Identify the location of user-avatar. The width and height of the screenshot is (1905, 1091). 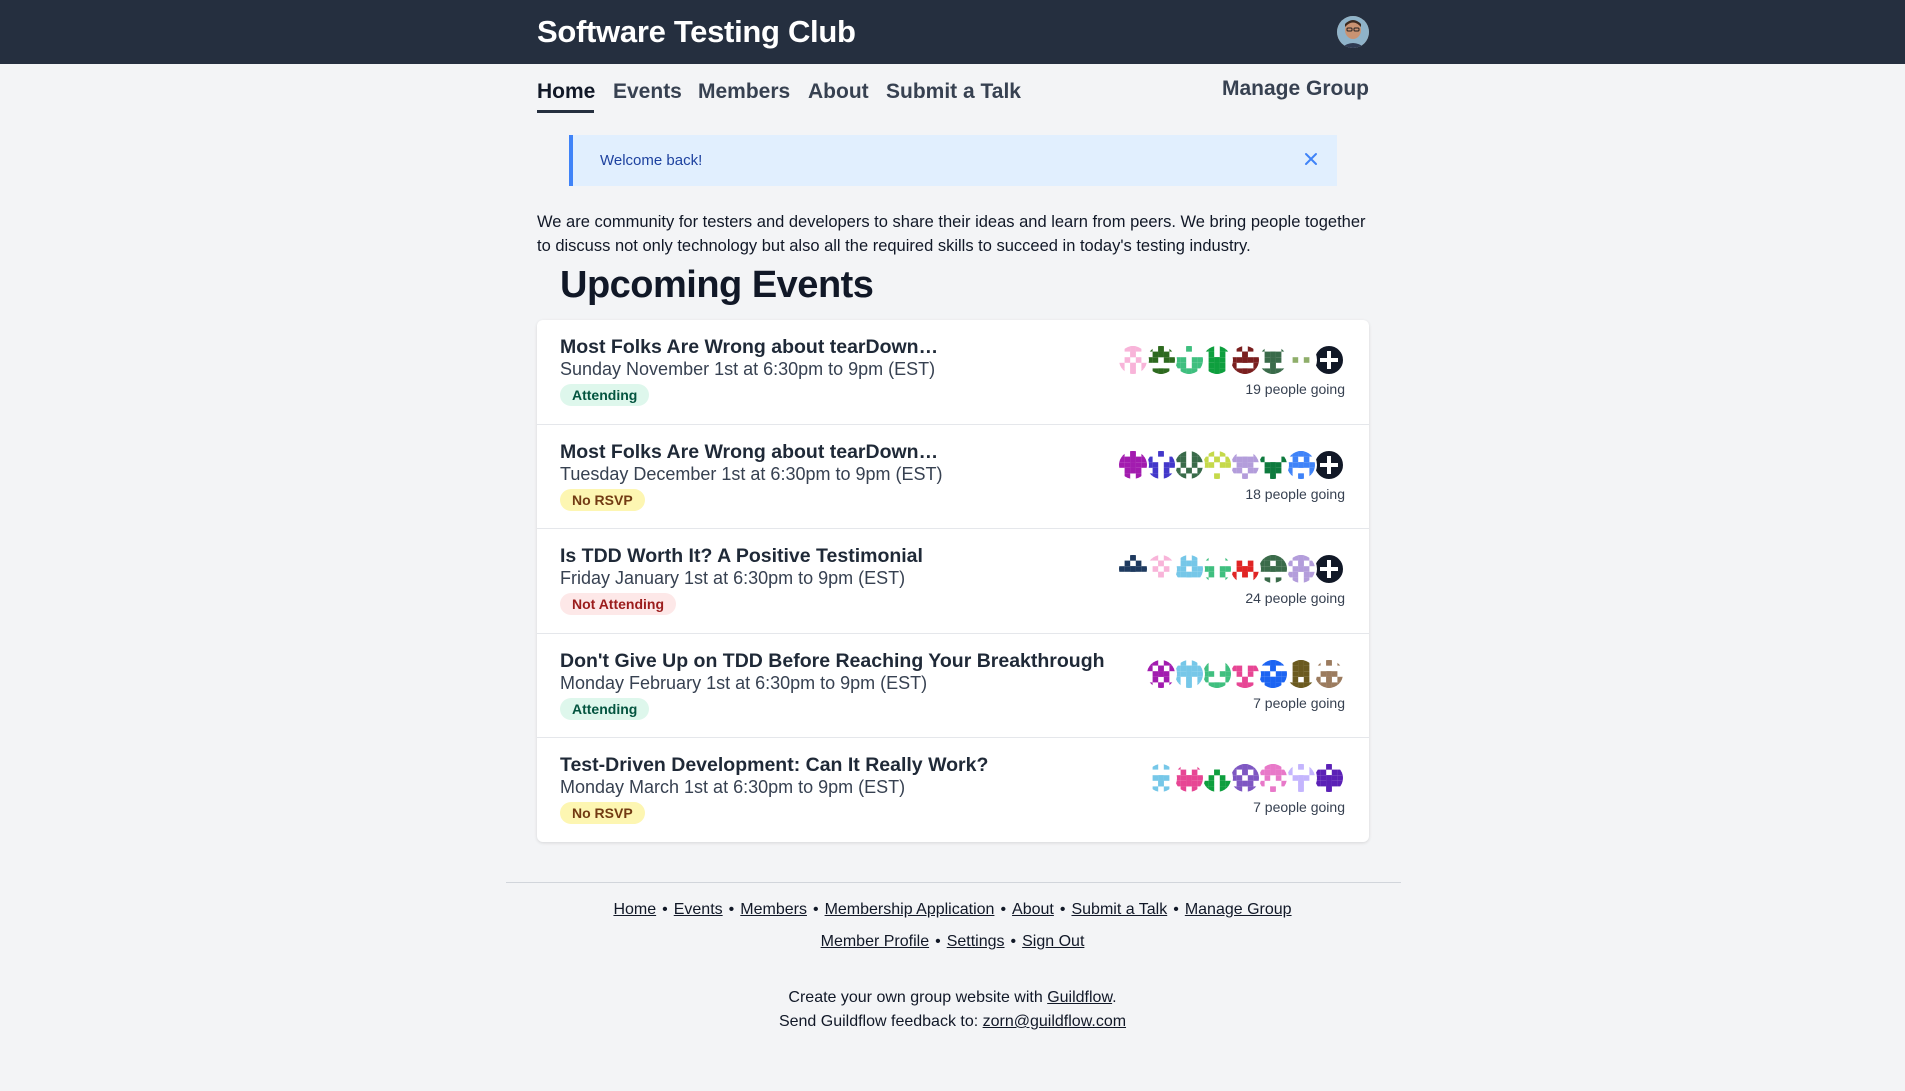
(1353, 32).